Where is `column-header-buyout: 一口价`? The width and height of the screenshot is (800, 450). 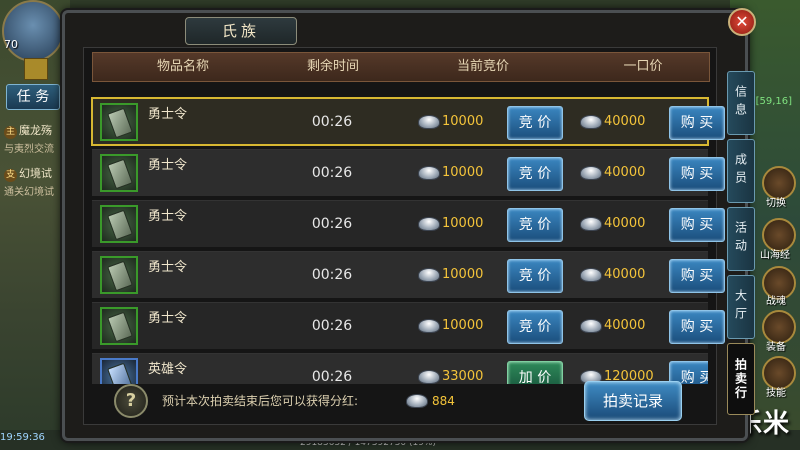 column-header-buyout: 一口价 is located at coordinates (643, 66).